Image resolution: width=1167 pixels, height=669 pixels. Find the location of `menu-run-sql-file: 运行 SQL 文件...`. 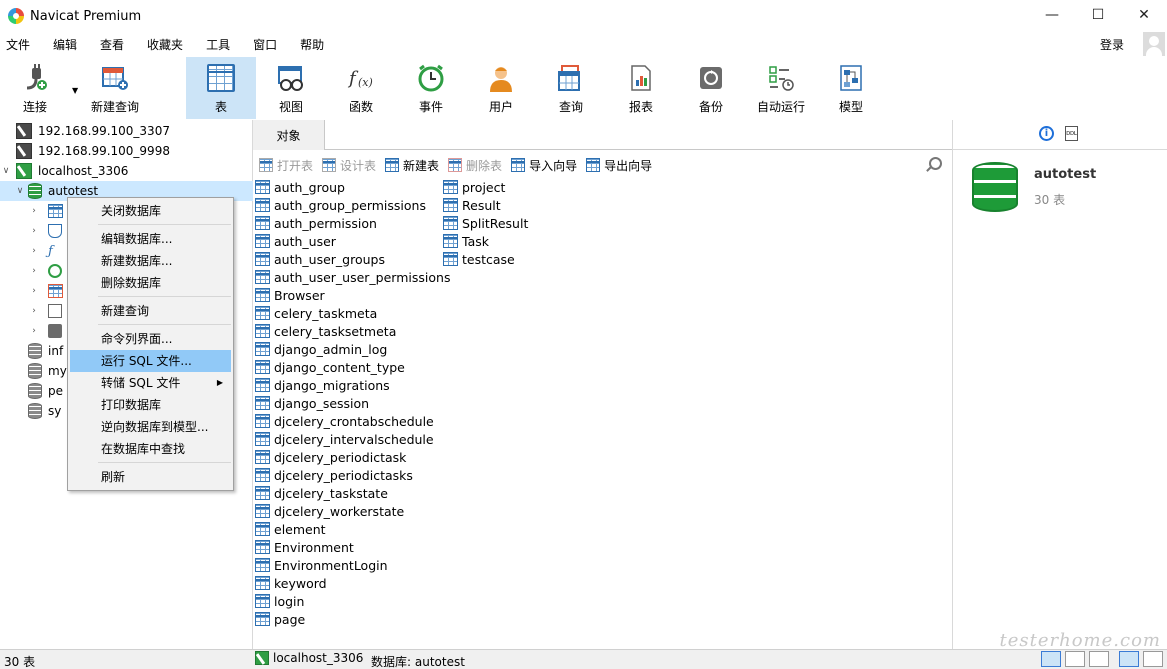

menu-run-sql-file: 运行 SQL 文件... is located at coordinates (150, 361).